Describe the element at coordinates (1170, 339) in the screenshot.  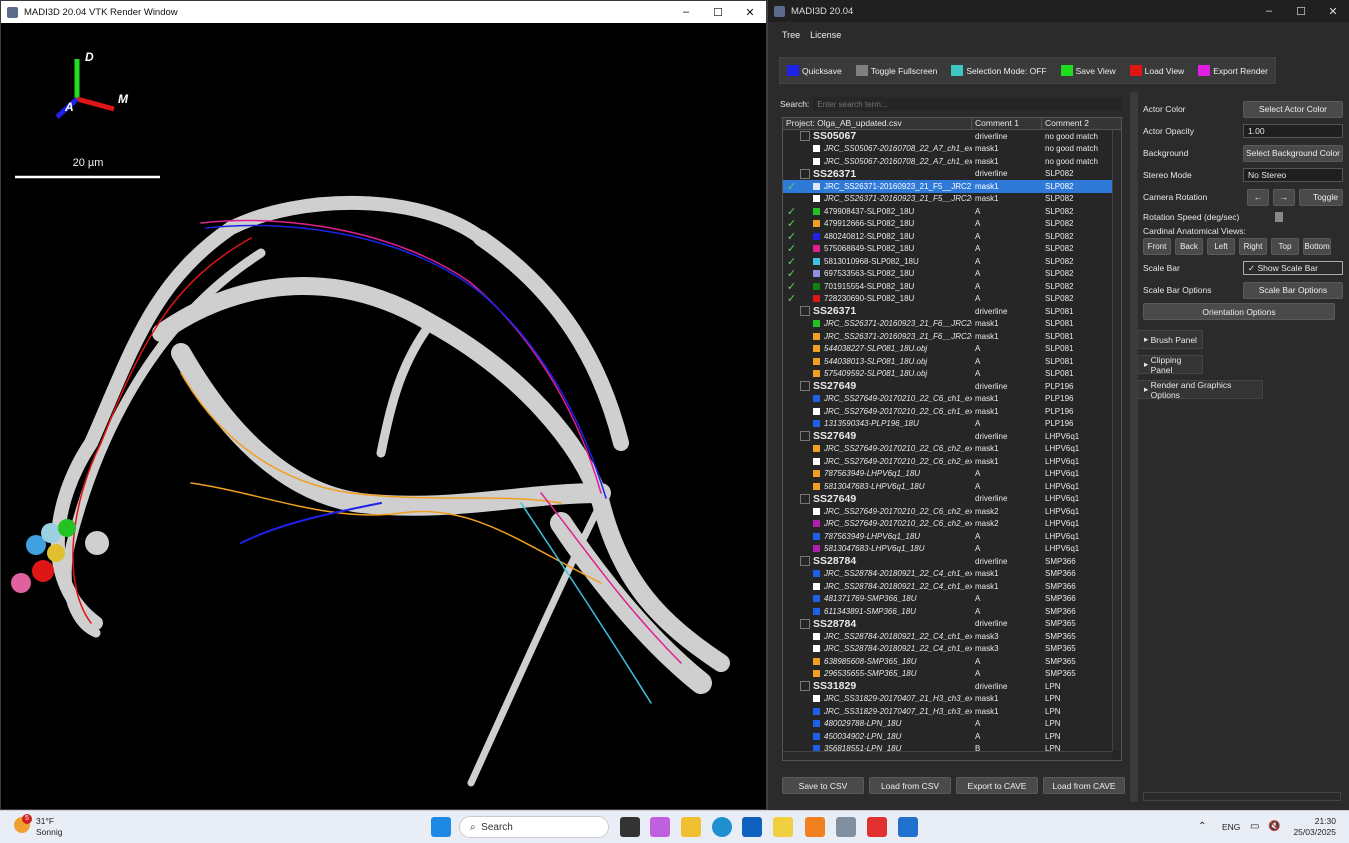
I see `brush-panel-toggle: ▸ Brush Panel` at that location.